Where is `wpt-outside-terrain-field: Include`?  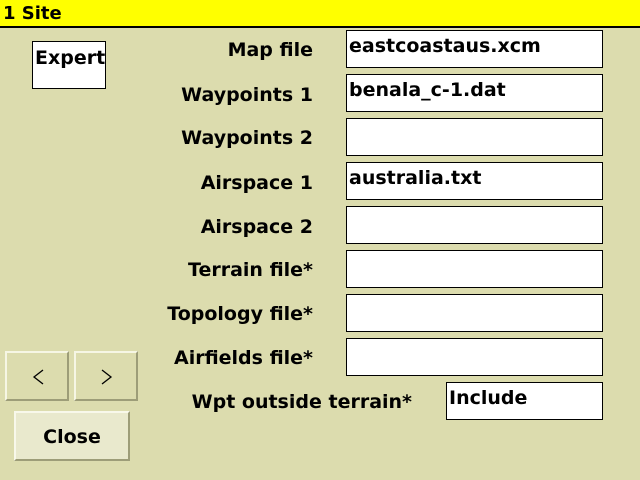 wpt-outside-terrain-field: Include is located at coordinates (524, 401).